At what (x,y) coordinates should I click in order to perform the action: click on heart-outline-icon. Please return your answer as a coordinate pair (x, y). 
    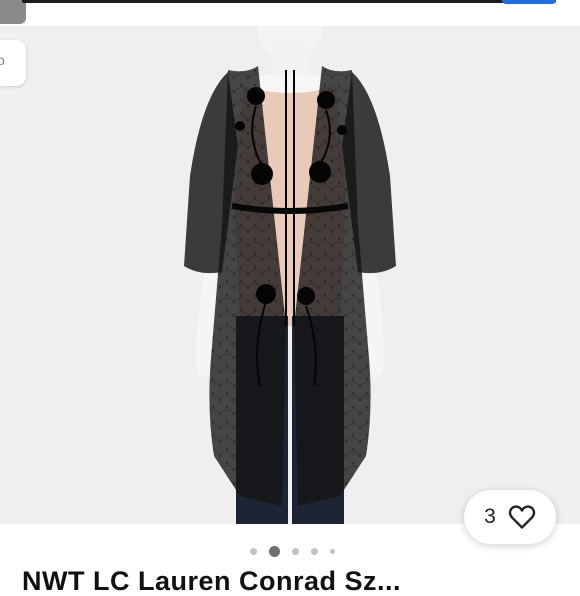
    Looking at the image, I should click on (522, 517).